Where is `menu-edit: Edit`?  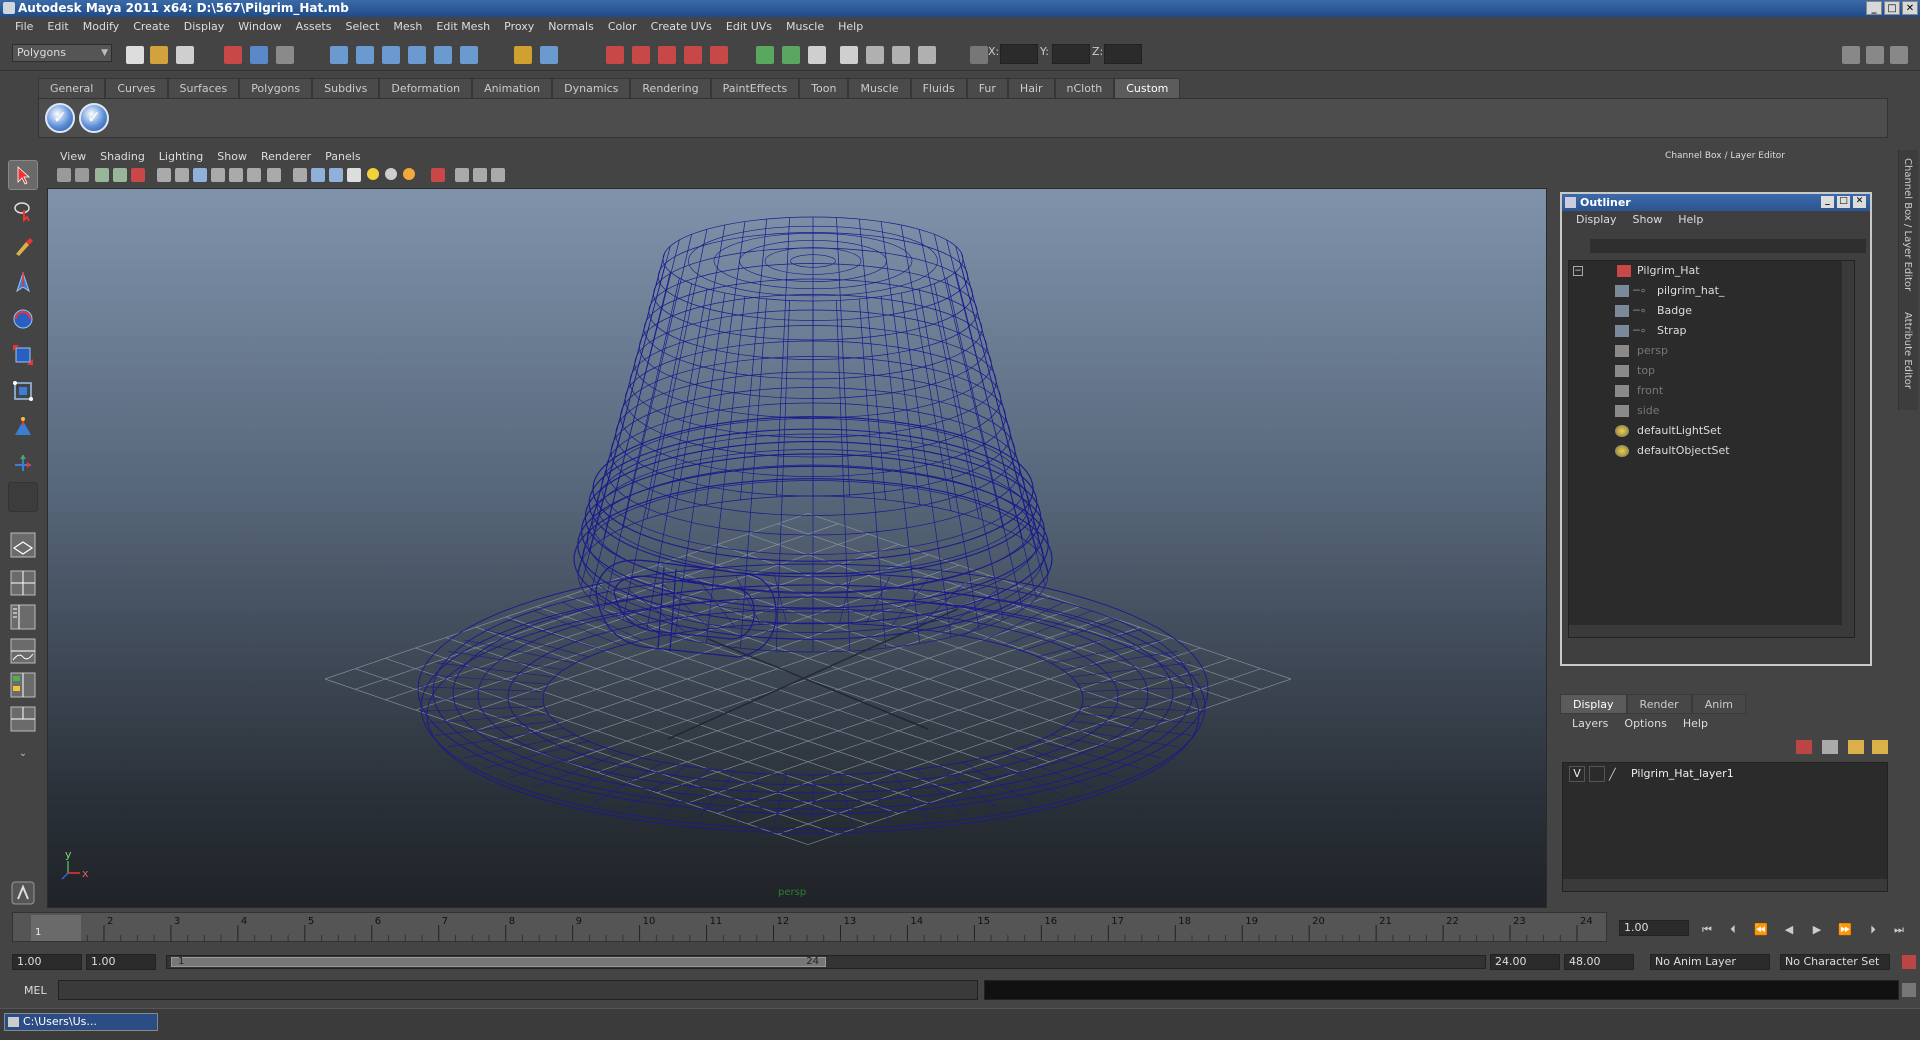
menu-edit: Edit is located at coordinates (57, 27).